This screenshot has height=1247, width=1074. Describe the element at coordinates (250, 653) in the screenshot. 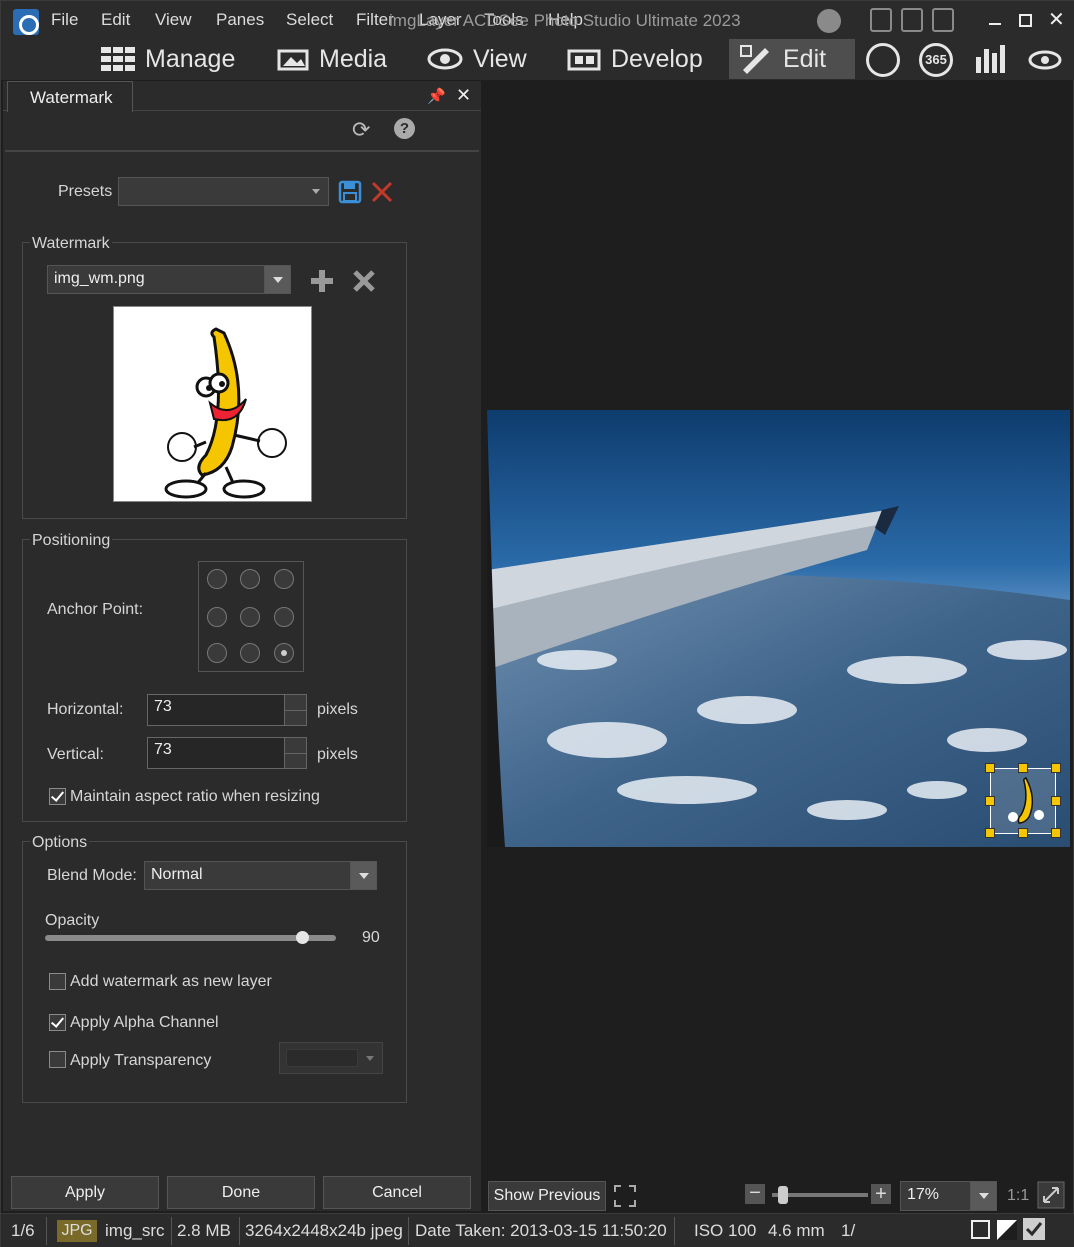

I see `anchor-bottom-center` at that location.